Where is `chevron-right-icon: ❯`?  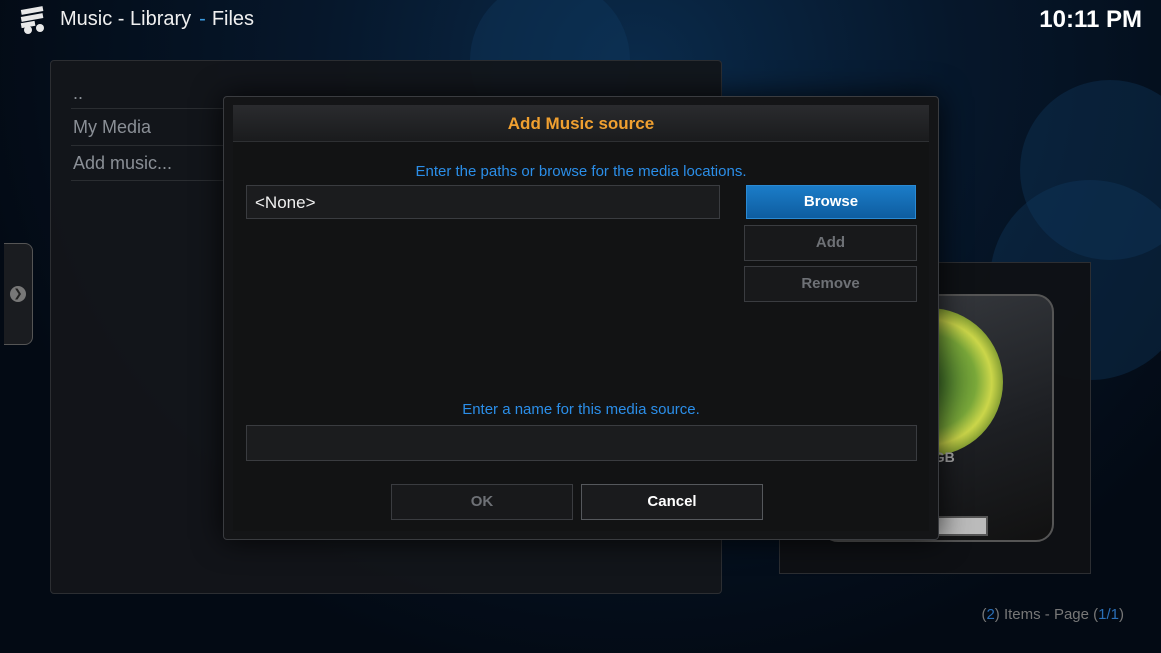
chevron-right-icon: ❯ is located at coordinates (18, 294).